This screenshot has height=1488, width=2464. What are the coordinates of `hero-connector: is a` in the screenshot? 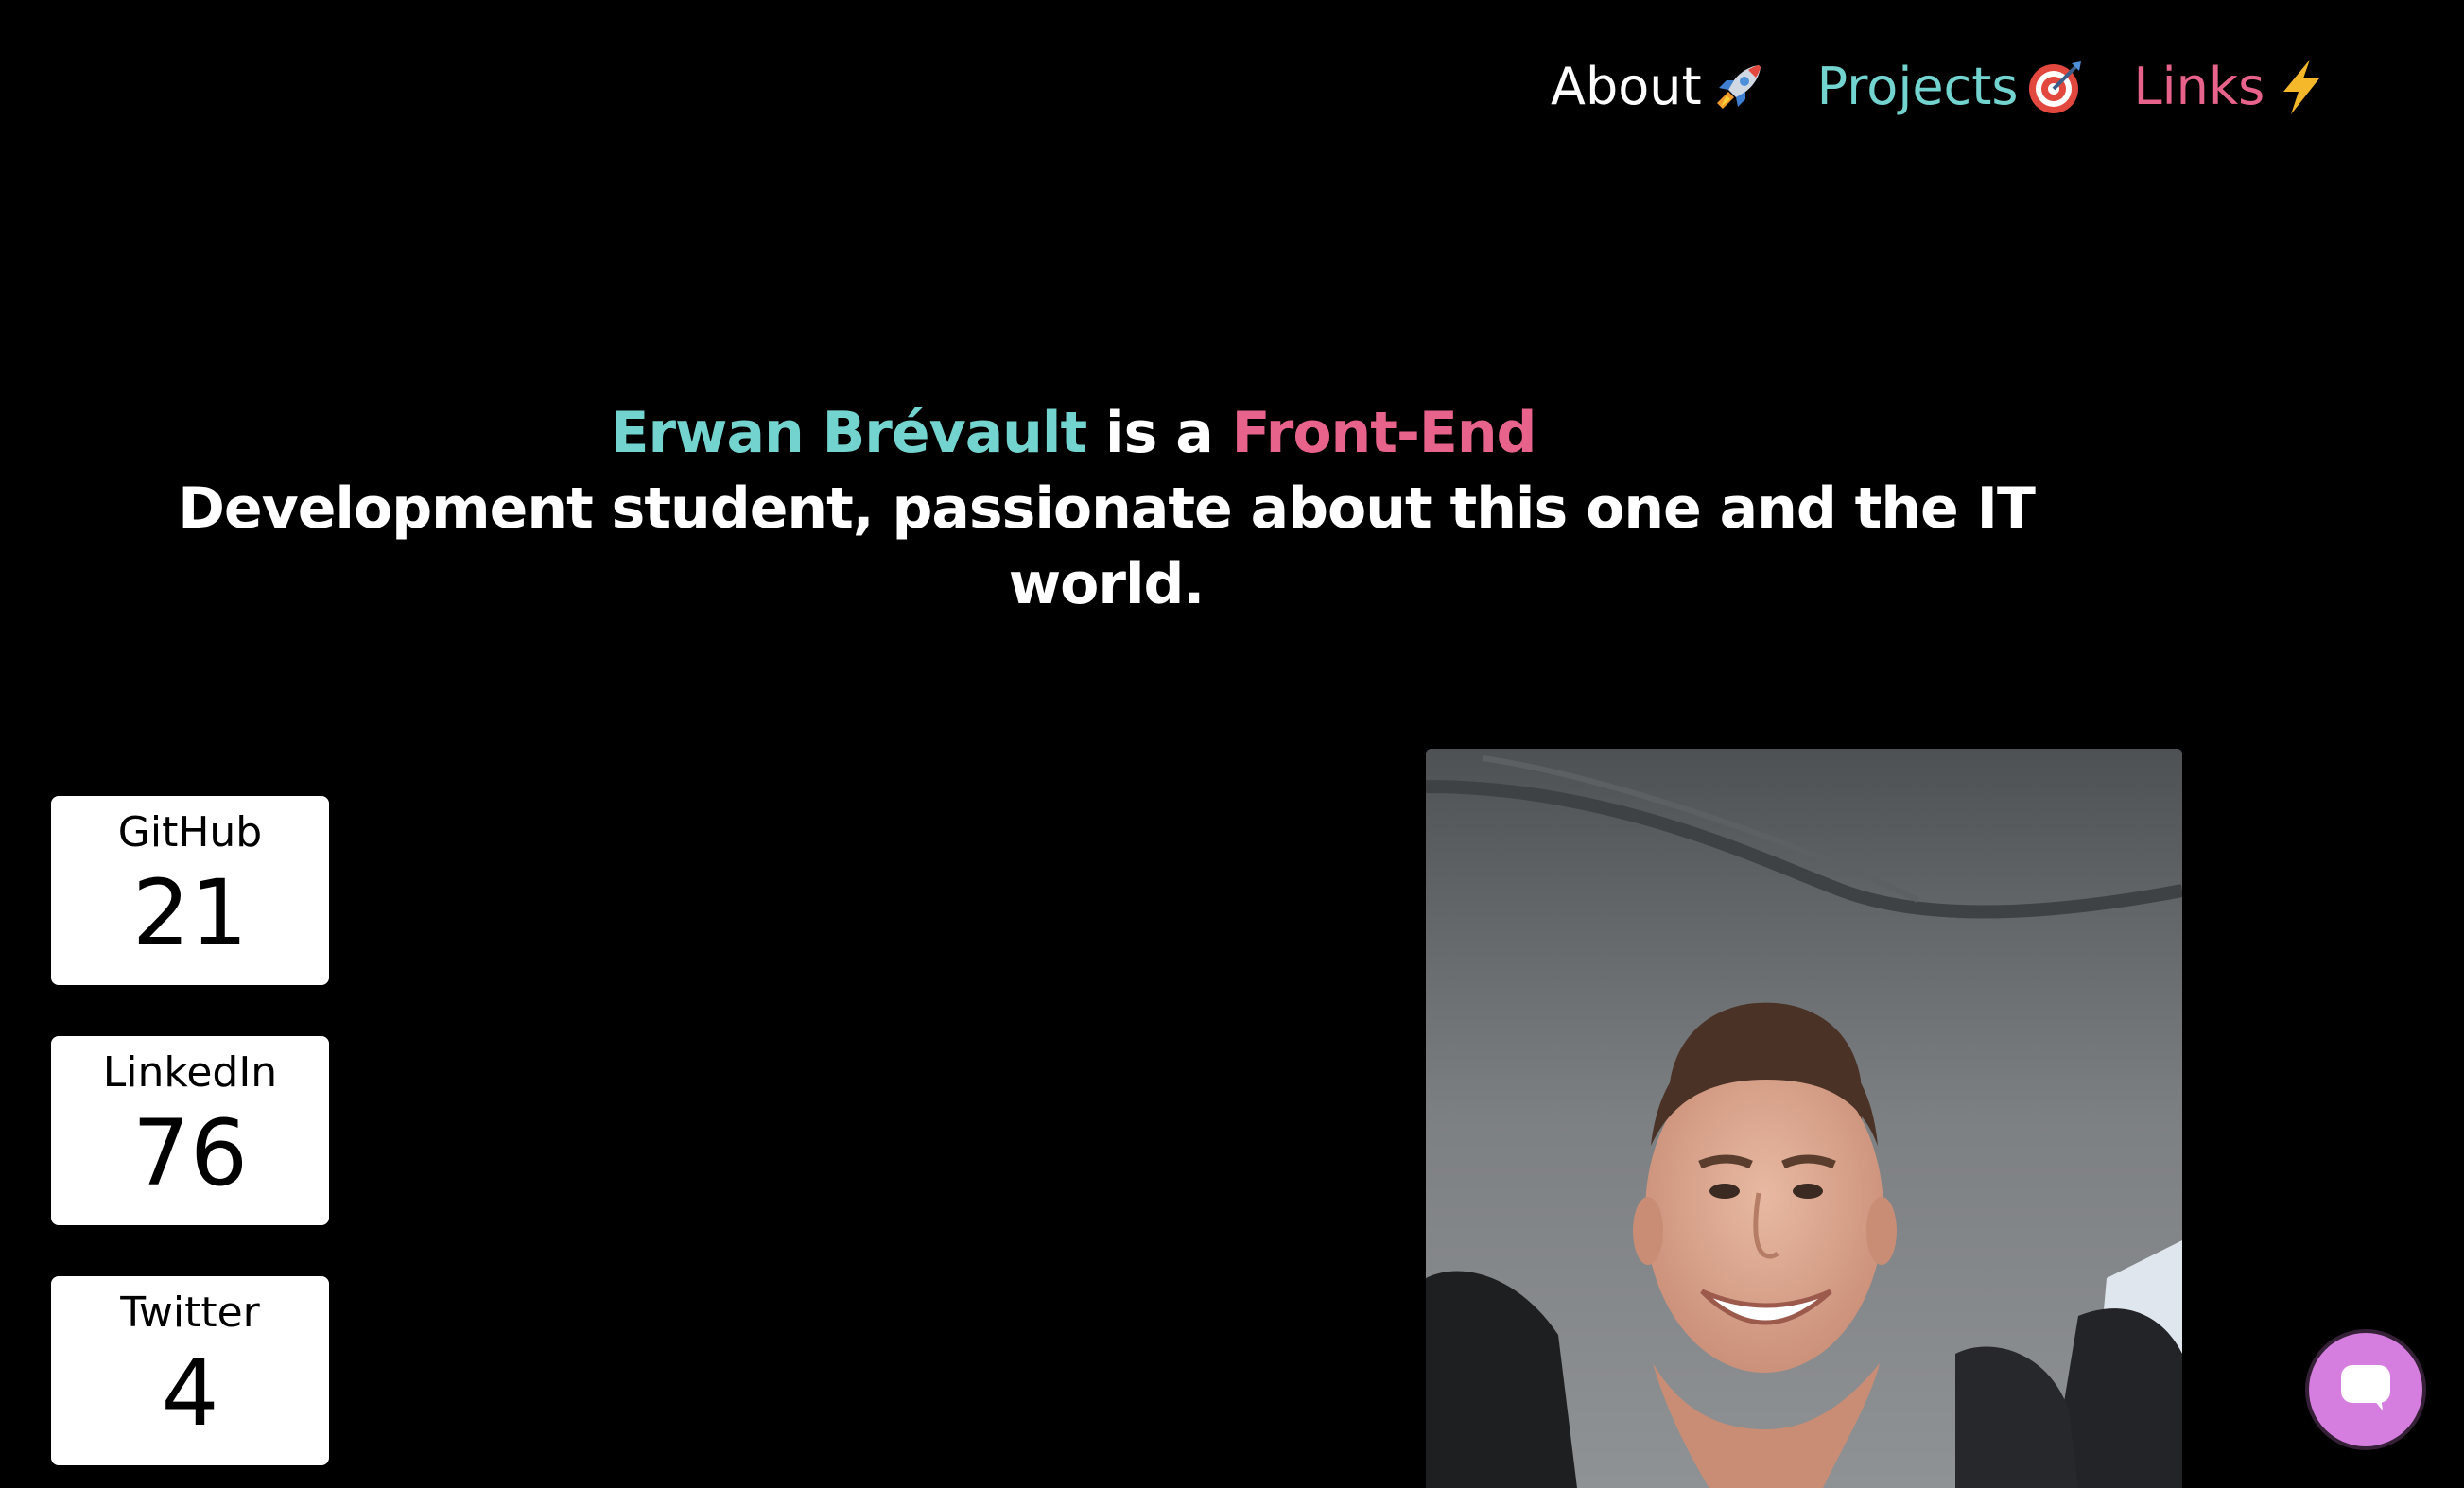 It's located at (1159, 433).